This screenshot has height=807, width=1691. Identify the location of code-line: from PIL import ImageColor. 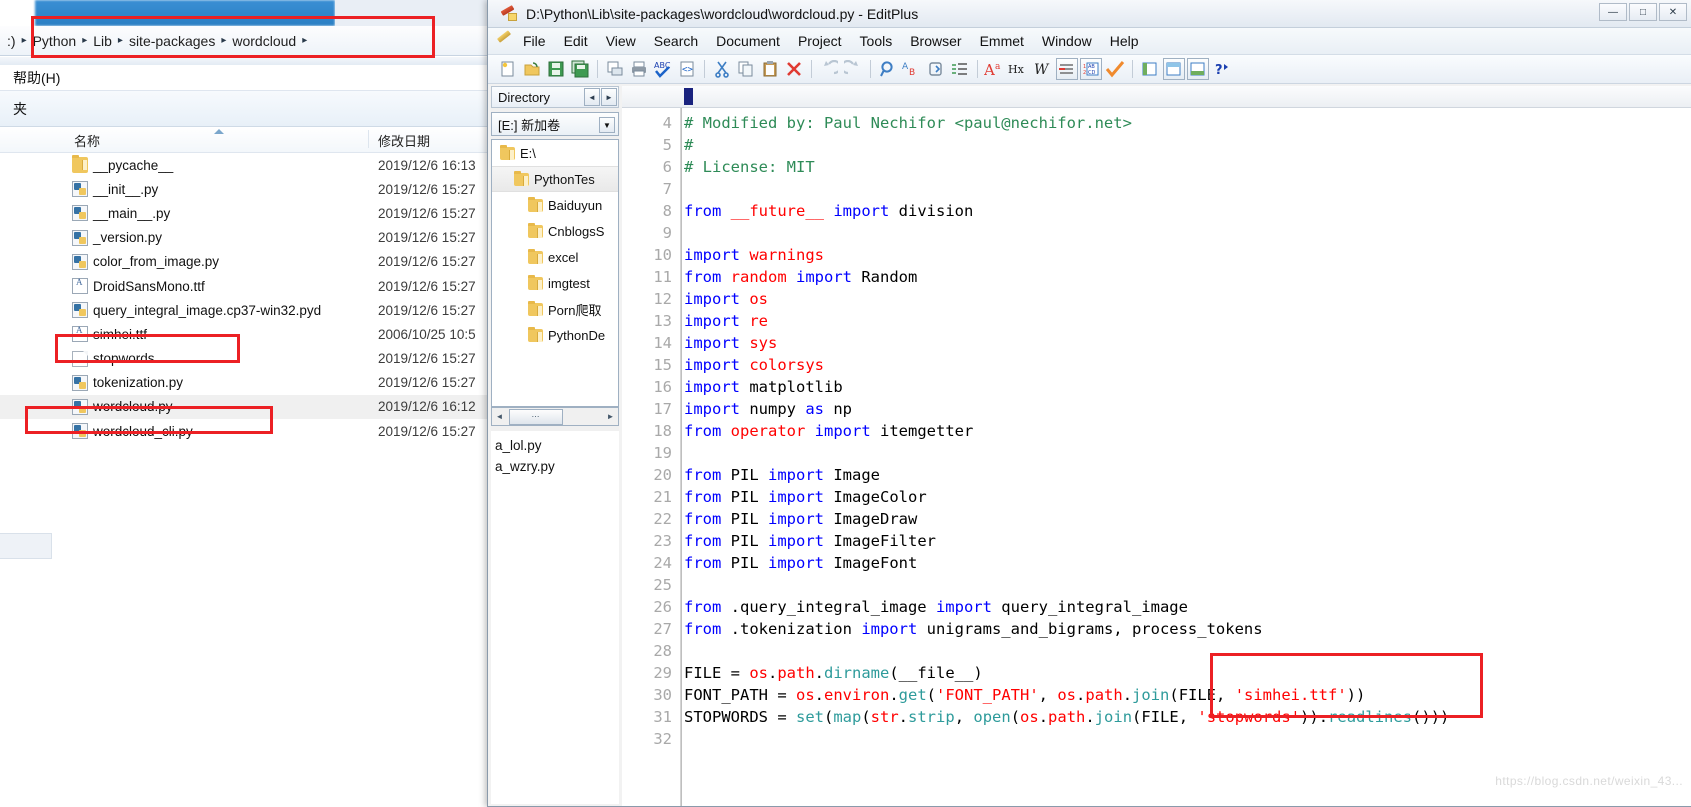
(1187, 497).